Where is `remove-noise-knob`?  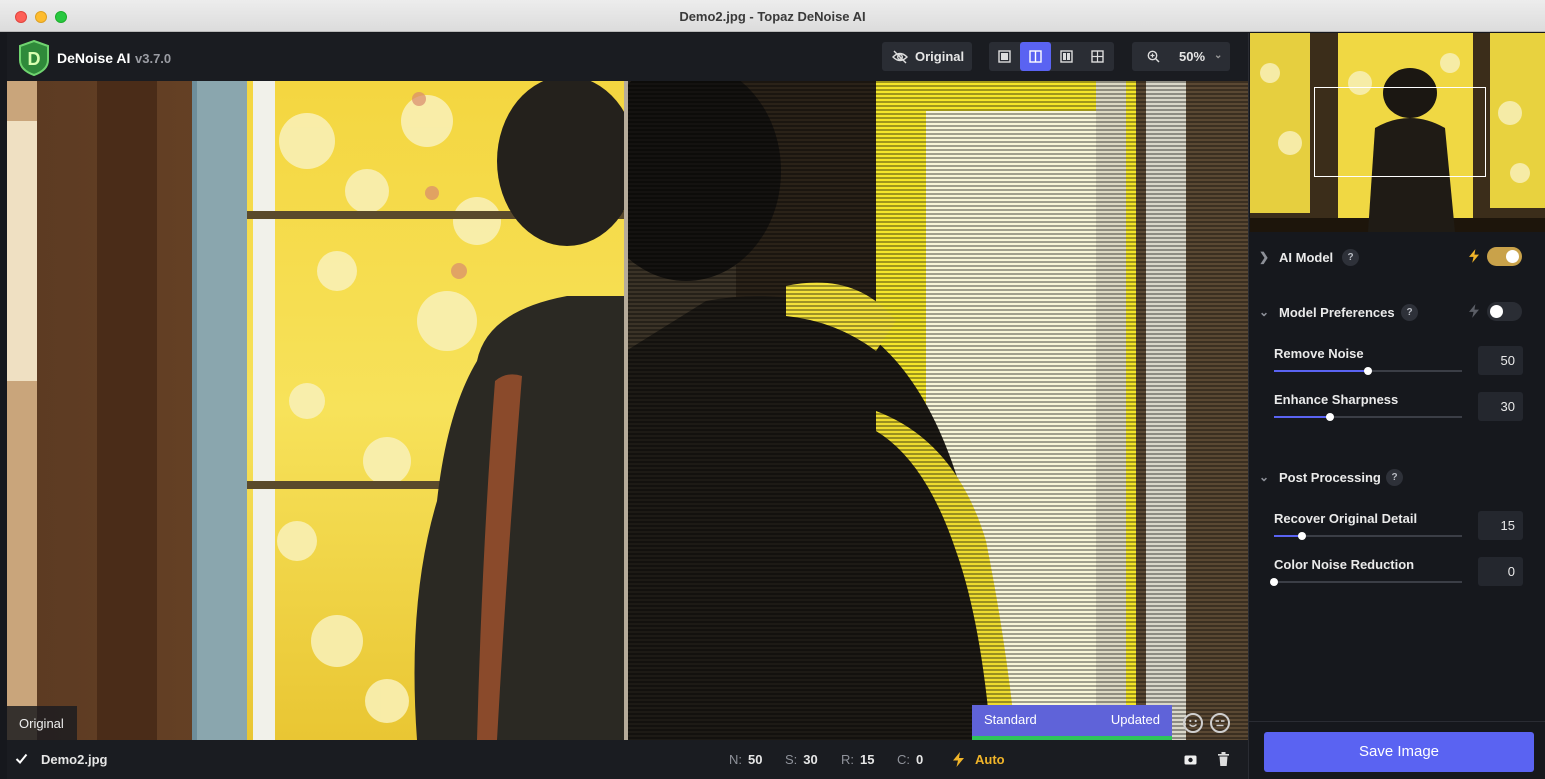
remove-noise-knob is located at coordinates (1368, 371).